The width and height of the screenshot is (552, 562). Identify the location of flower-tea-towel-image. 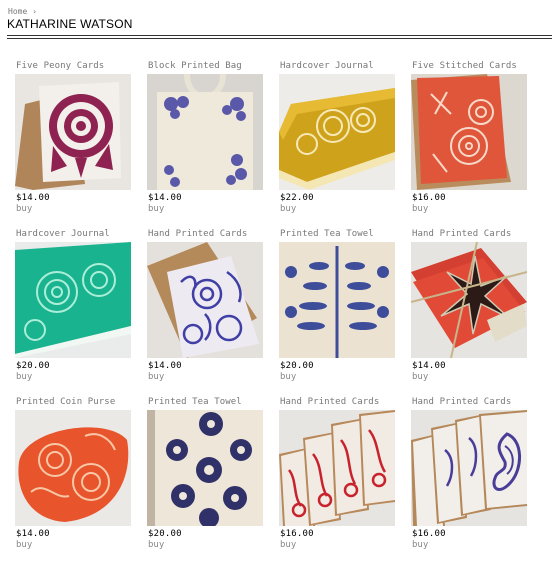
(205, 468).